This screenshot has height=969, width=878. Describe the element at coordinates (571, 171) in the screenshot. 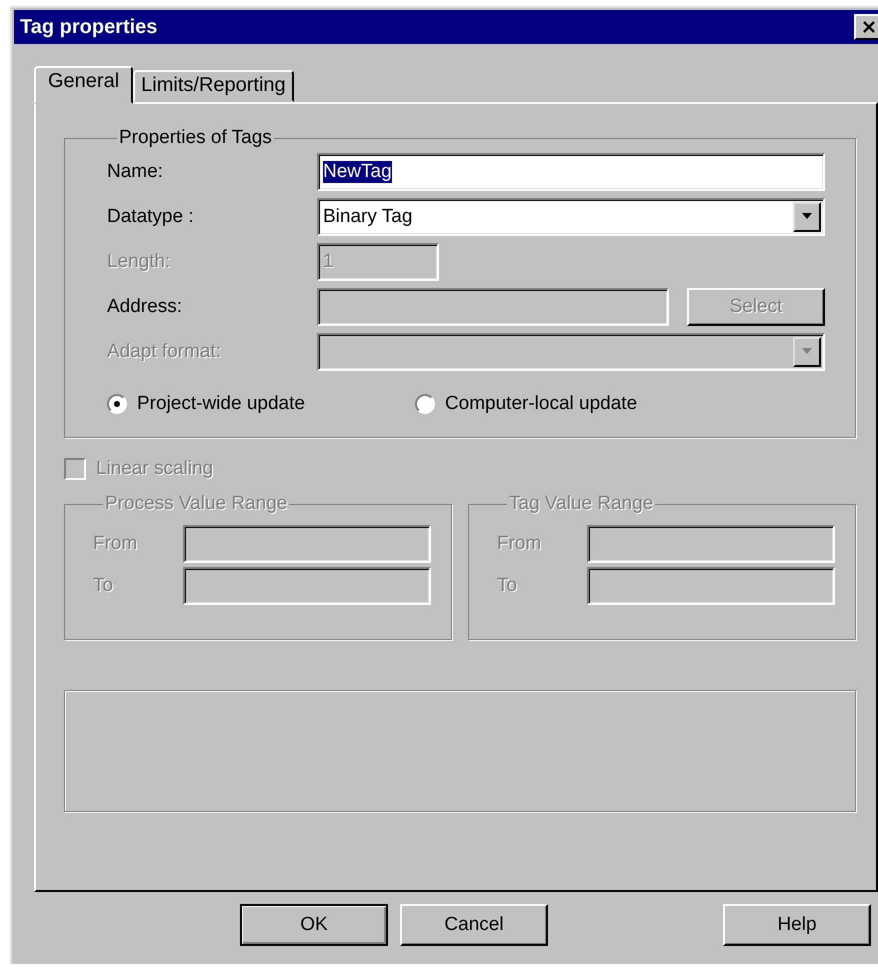

I see `input-field: NewTag` at that location.